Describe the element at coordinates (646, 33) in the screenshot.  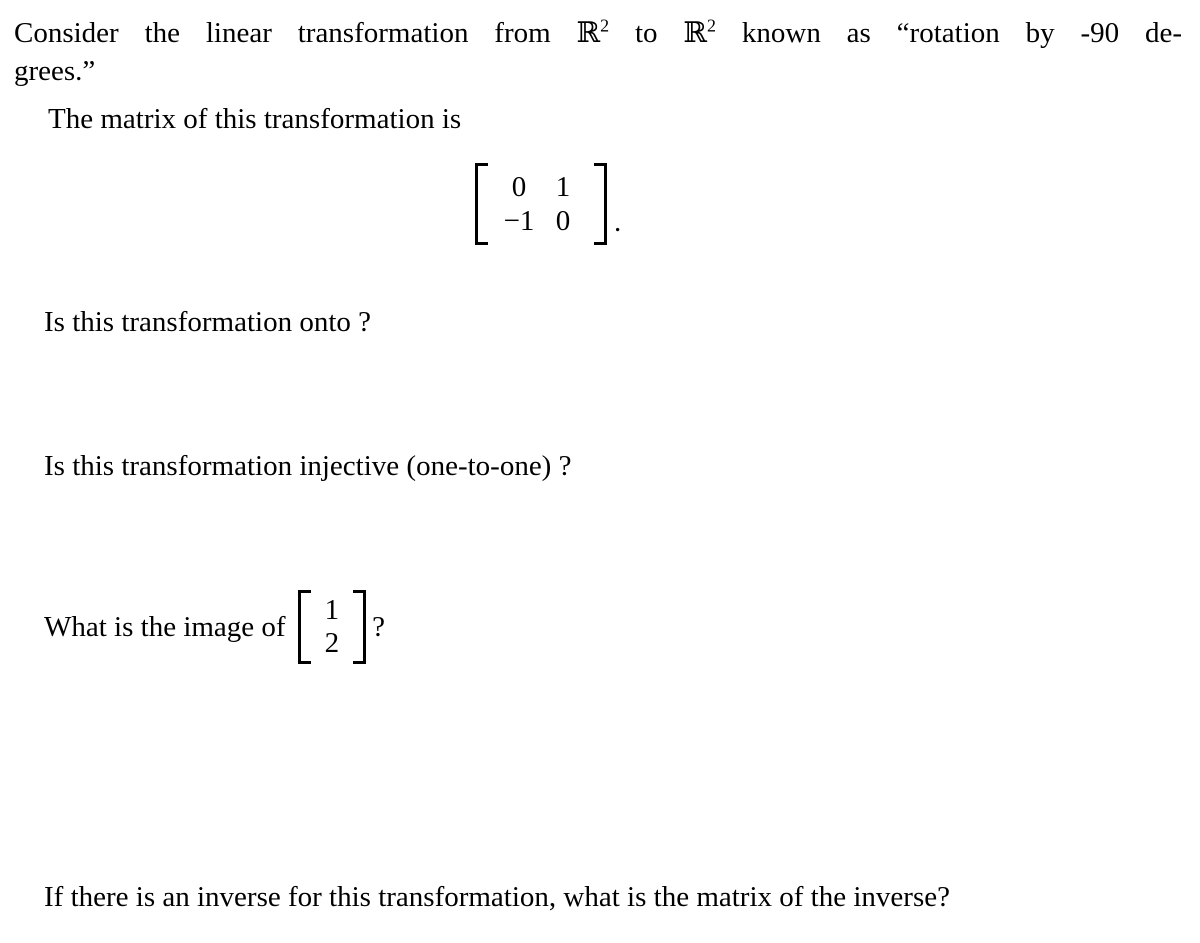
I see `intro-text-between-domains: to` at that location.